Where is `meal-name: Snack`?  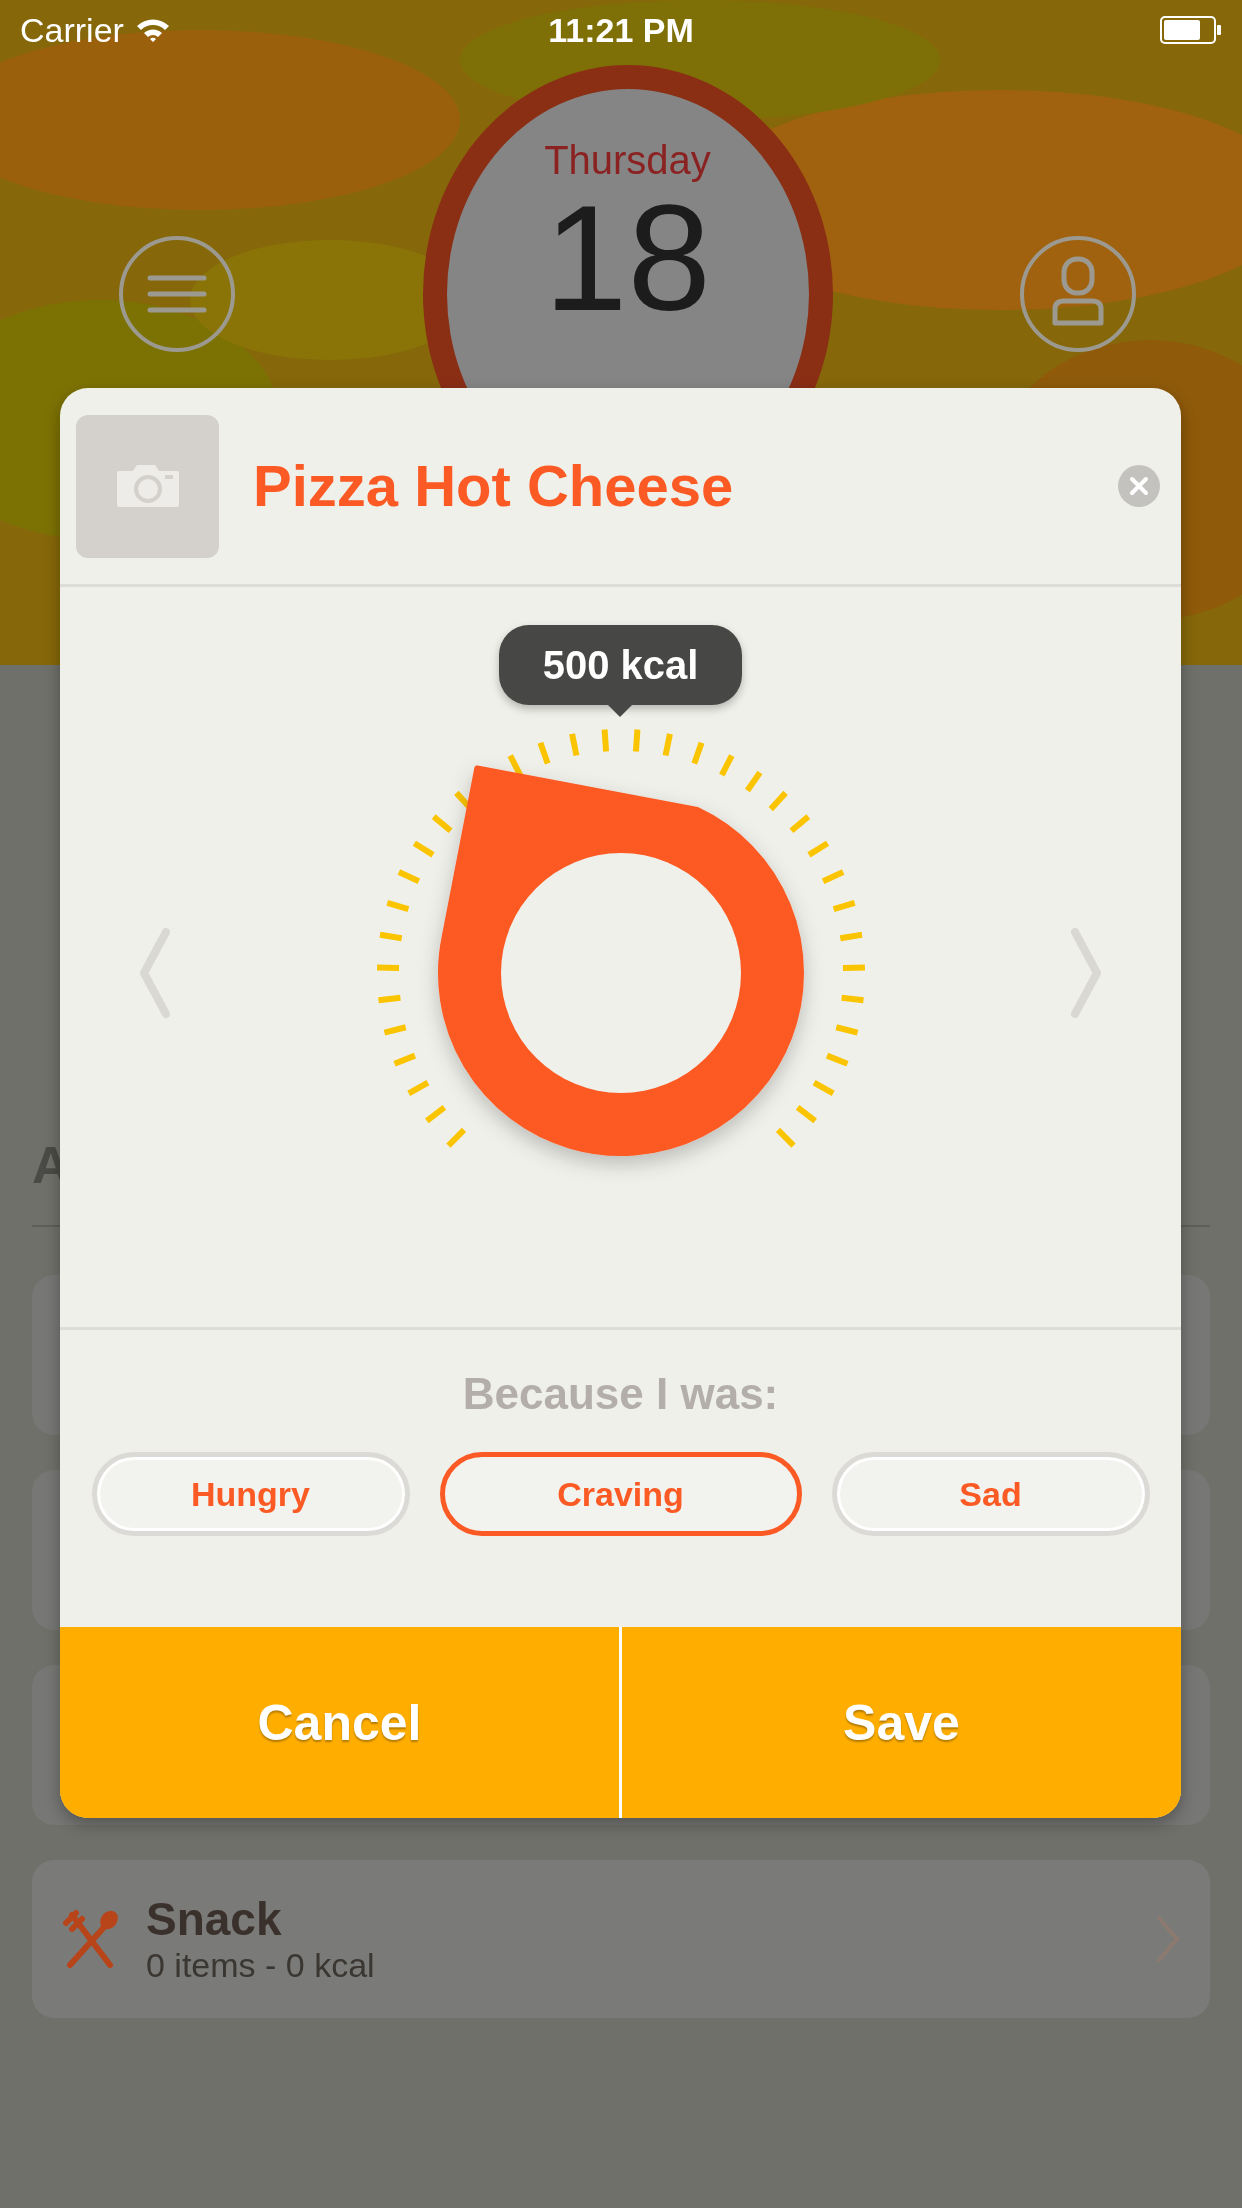 meal-name: Snack is located at coordinates (214, 1919).